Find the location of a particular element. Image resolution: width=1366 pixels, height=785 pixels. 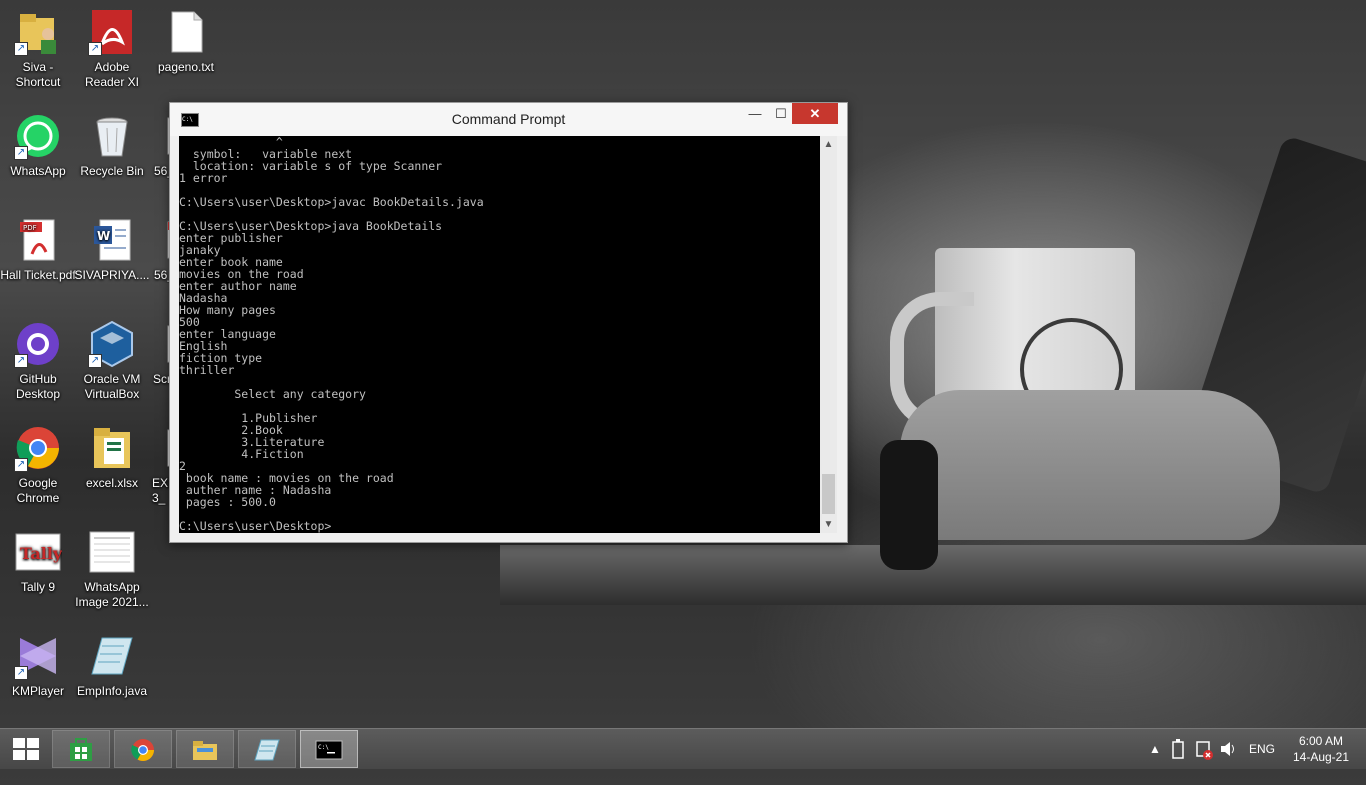

taskbar-chrome is located at coordinates (143, 749).